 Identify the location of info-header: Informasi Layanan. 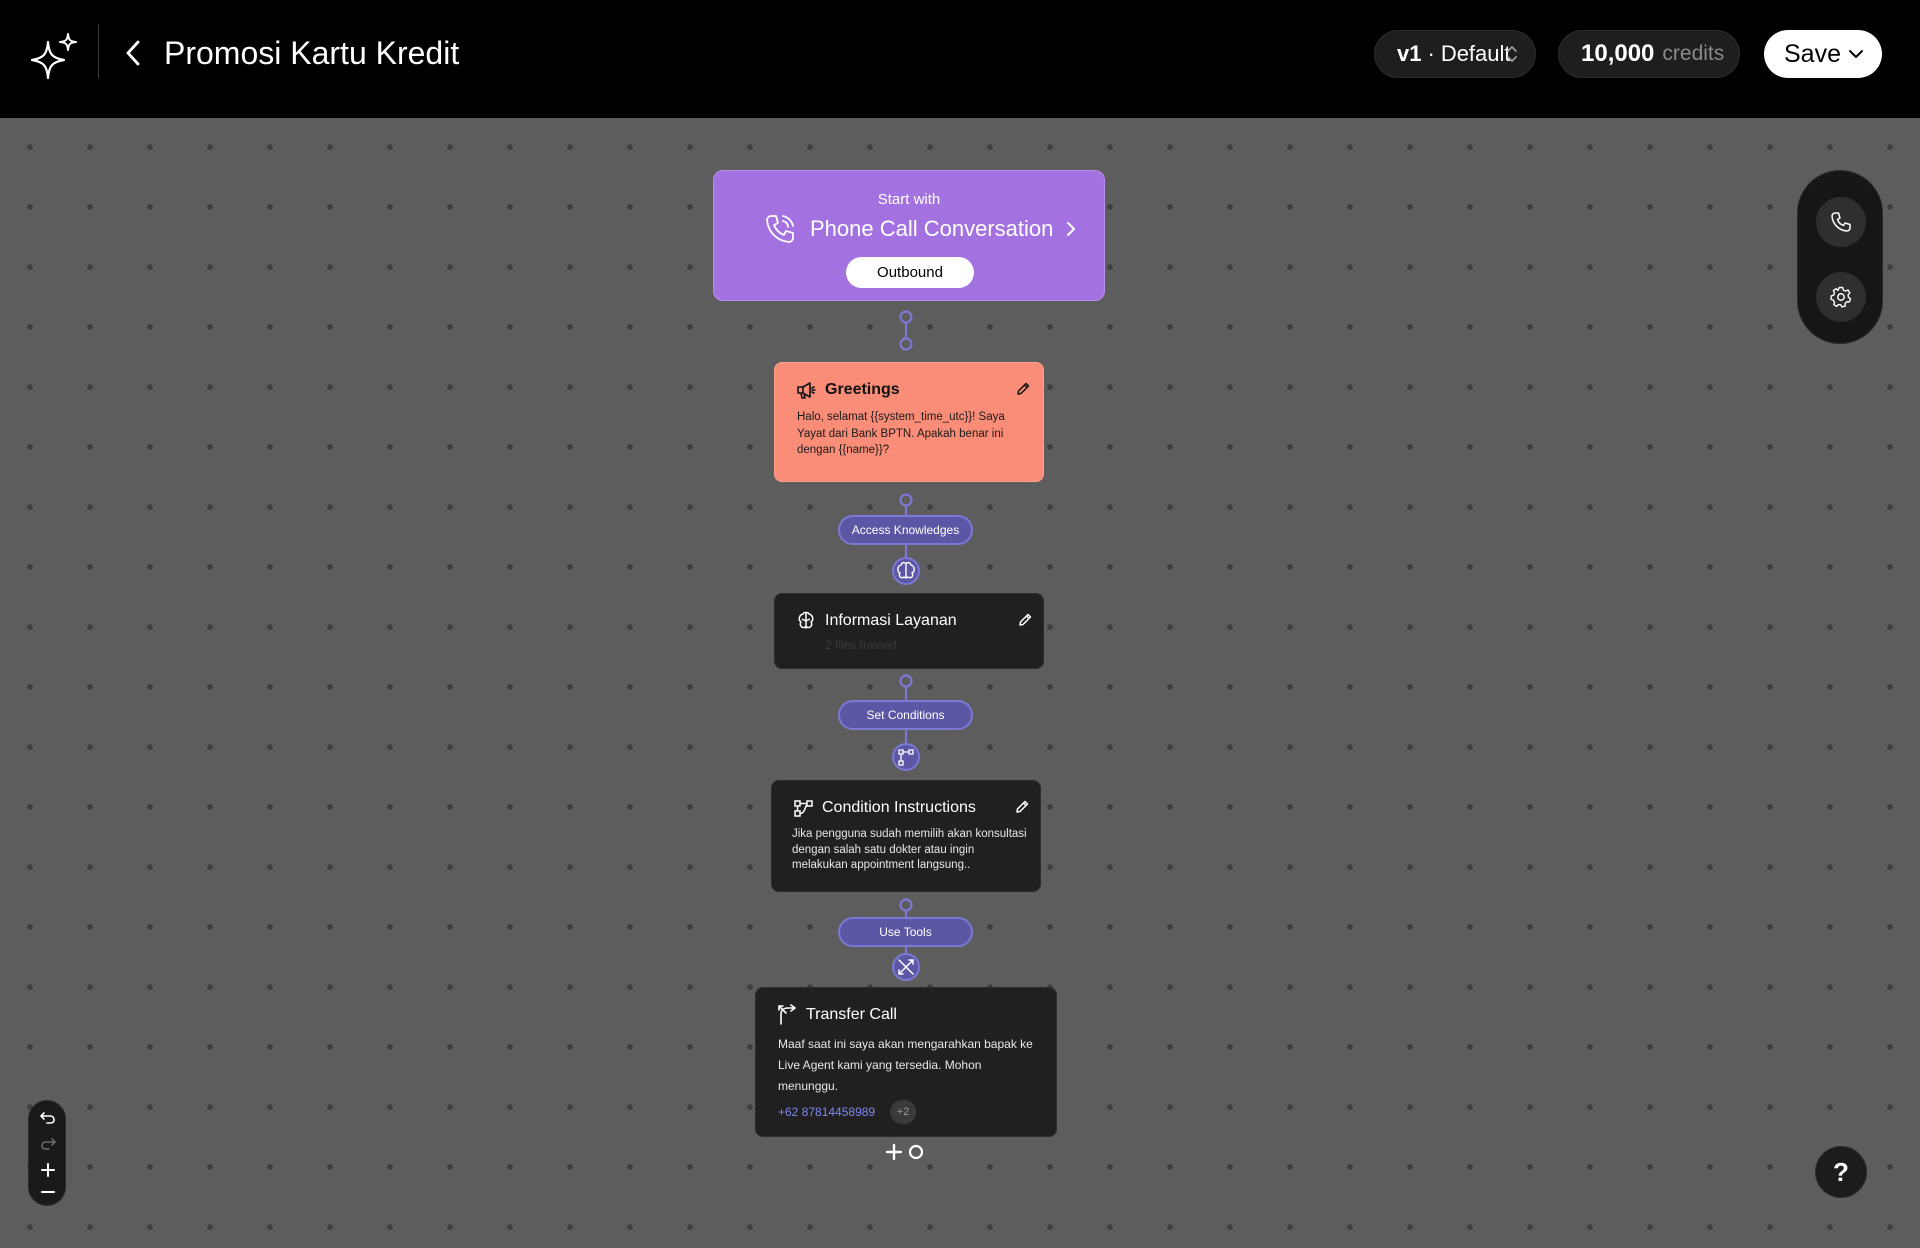
(876, 621).